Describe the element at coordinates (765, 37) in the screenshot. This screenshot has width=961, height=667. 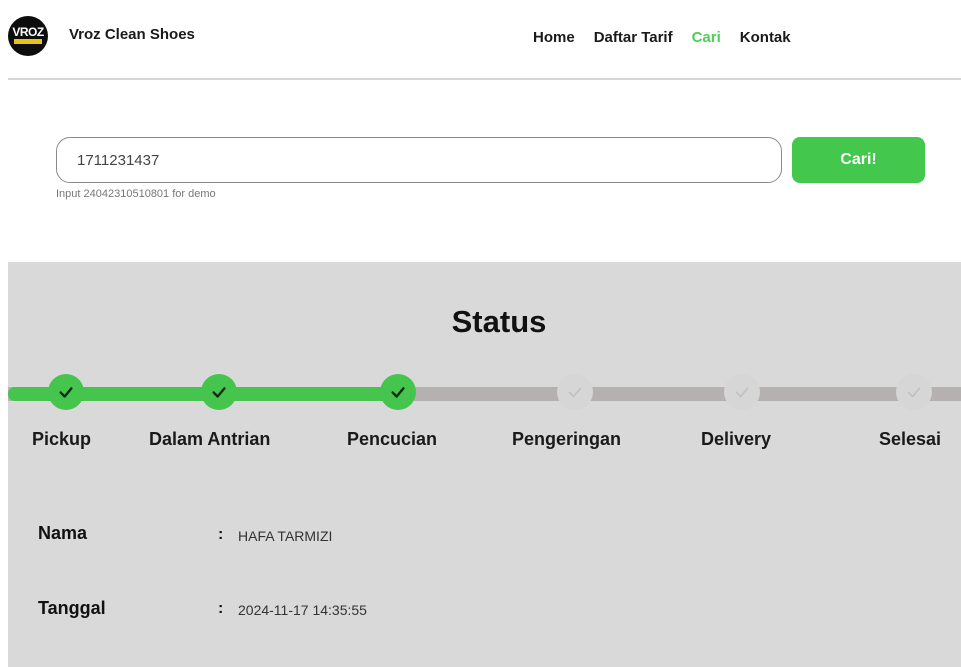
I see `nav-kontak: Kontak` at that location.